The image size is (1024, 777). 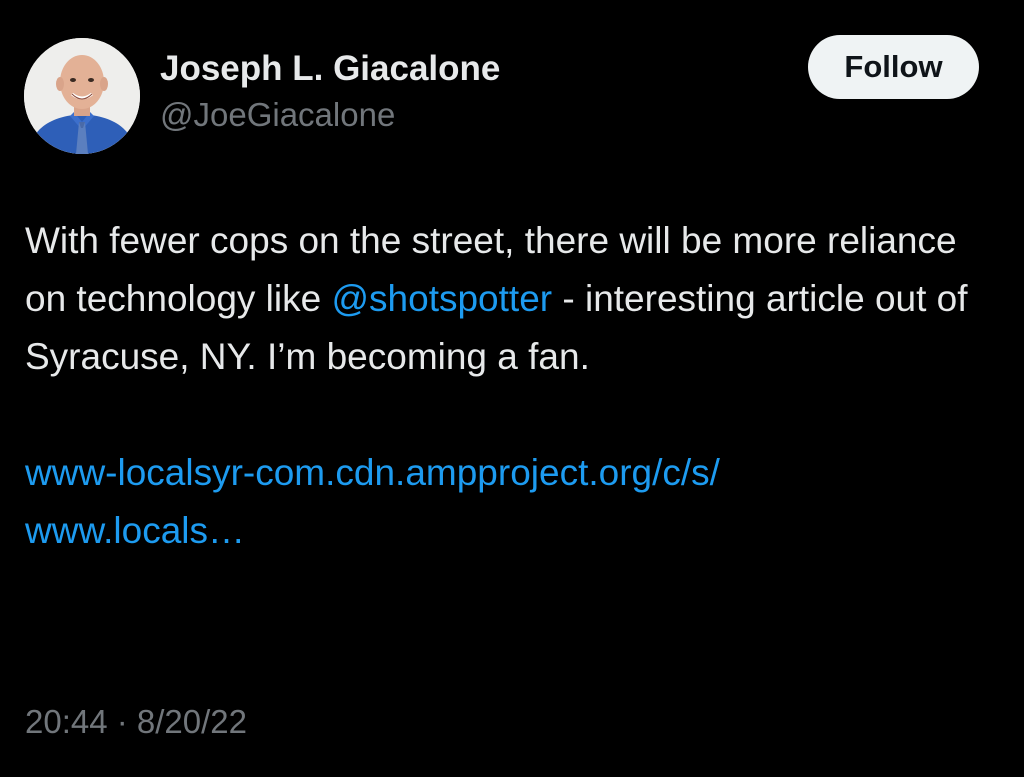 What do you see at coordinates (330, 69) in the screenshot?
I see `author-display-name: Joseph L. Giacalone` at bounding box center [330, 69].